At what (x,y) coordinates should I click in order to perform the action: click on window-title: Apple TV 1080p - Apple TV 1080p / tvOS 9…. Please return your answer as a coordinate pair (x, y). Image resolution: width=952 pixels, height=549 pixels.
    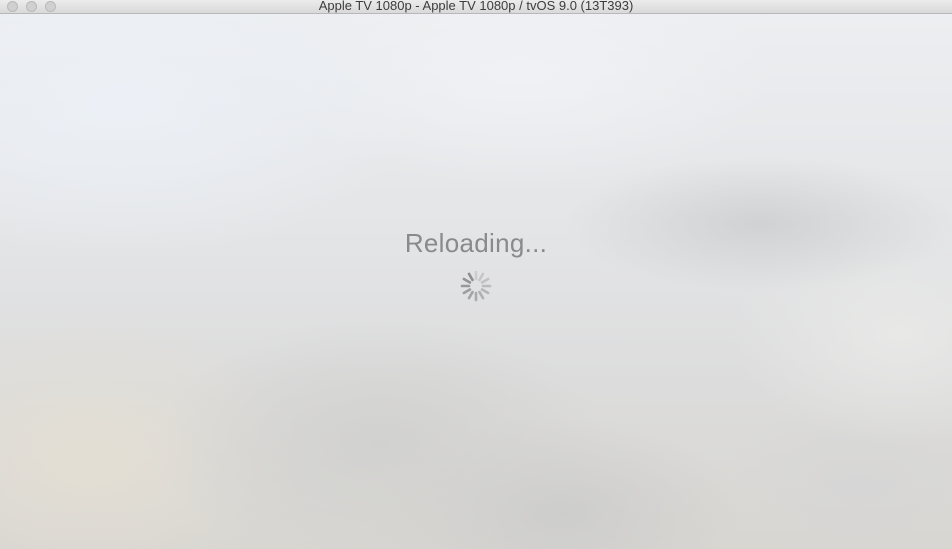
    Looking at the image, I should click on (476, 6).